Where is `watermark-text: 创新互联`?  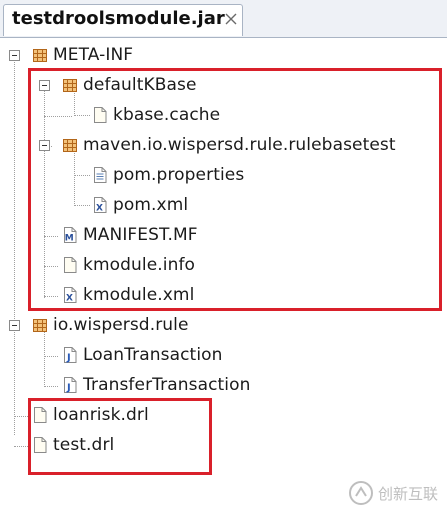 watermark-text: 创新互联 is located at coordinates (408, 493).